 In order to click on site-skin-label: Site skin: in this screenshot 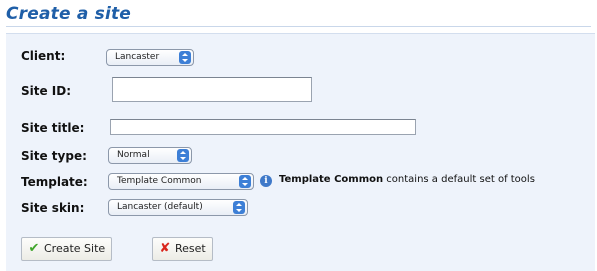, I will do `click(53, 208)`.